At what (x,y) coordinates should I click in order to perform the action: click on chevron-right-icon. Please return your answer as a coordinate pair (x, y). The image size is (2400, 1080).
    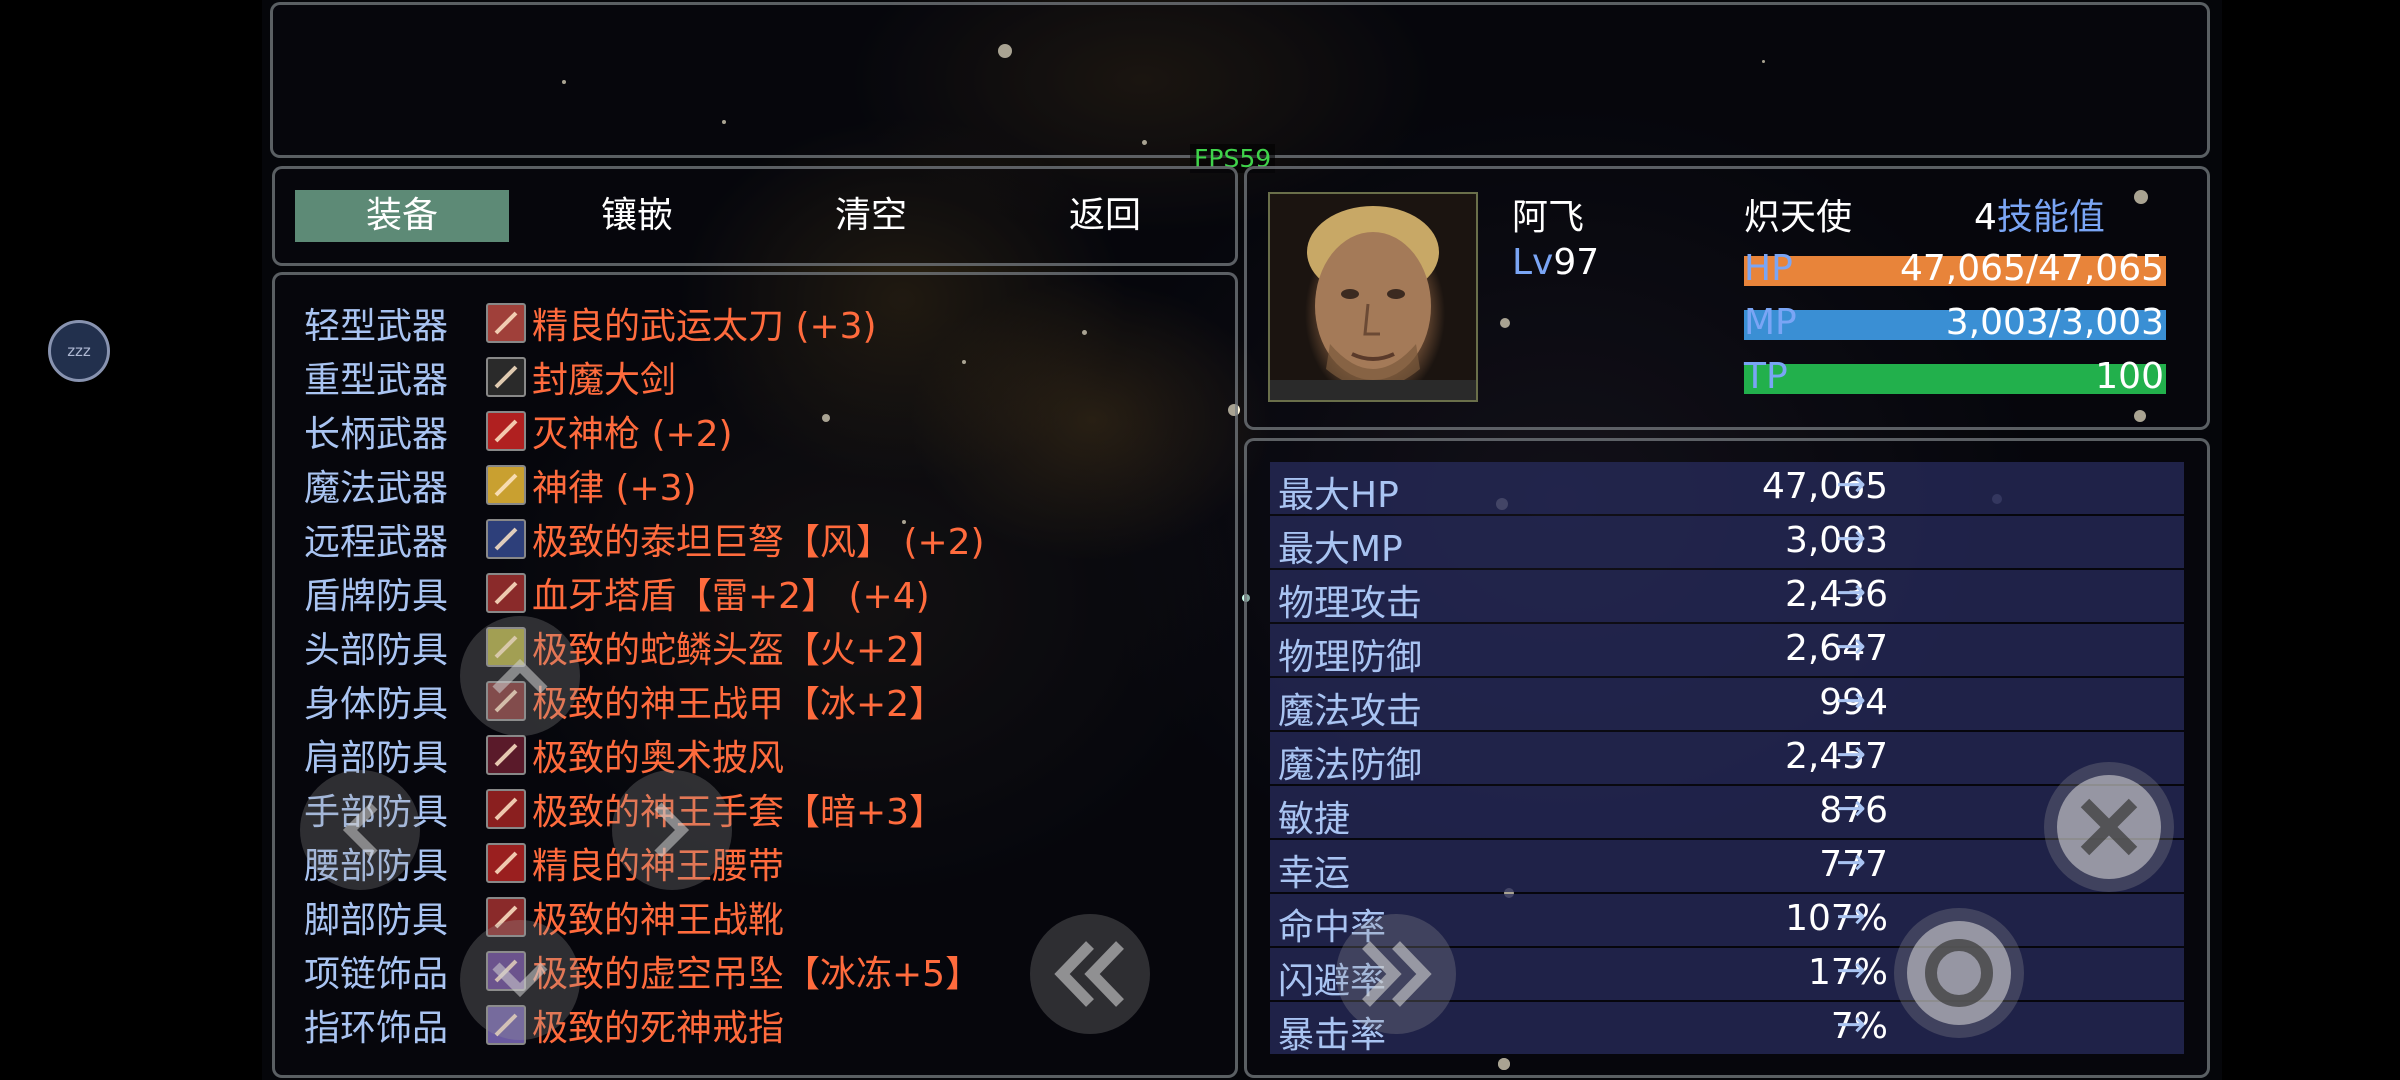
    Looking at the image, I should click on (672, 830).